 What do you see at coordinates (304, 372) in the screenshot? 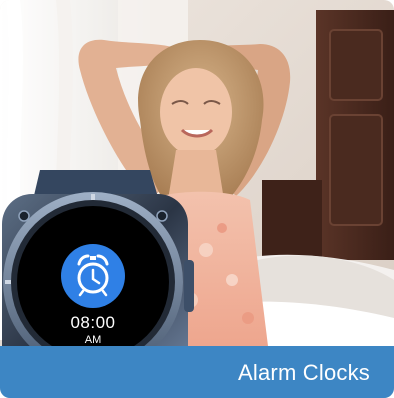
I see `caption-text: Alarm Clocks` at bounding box center [304, 372].